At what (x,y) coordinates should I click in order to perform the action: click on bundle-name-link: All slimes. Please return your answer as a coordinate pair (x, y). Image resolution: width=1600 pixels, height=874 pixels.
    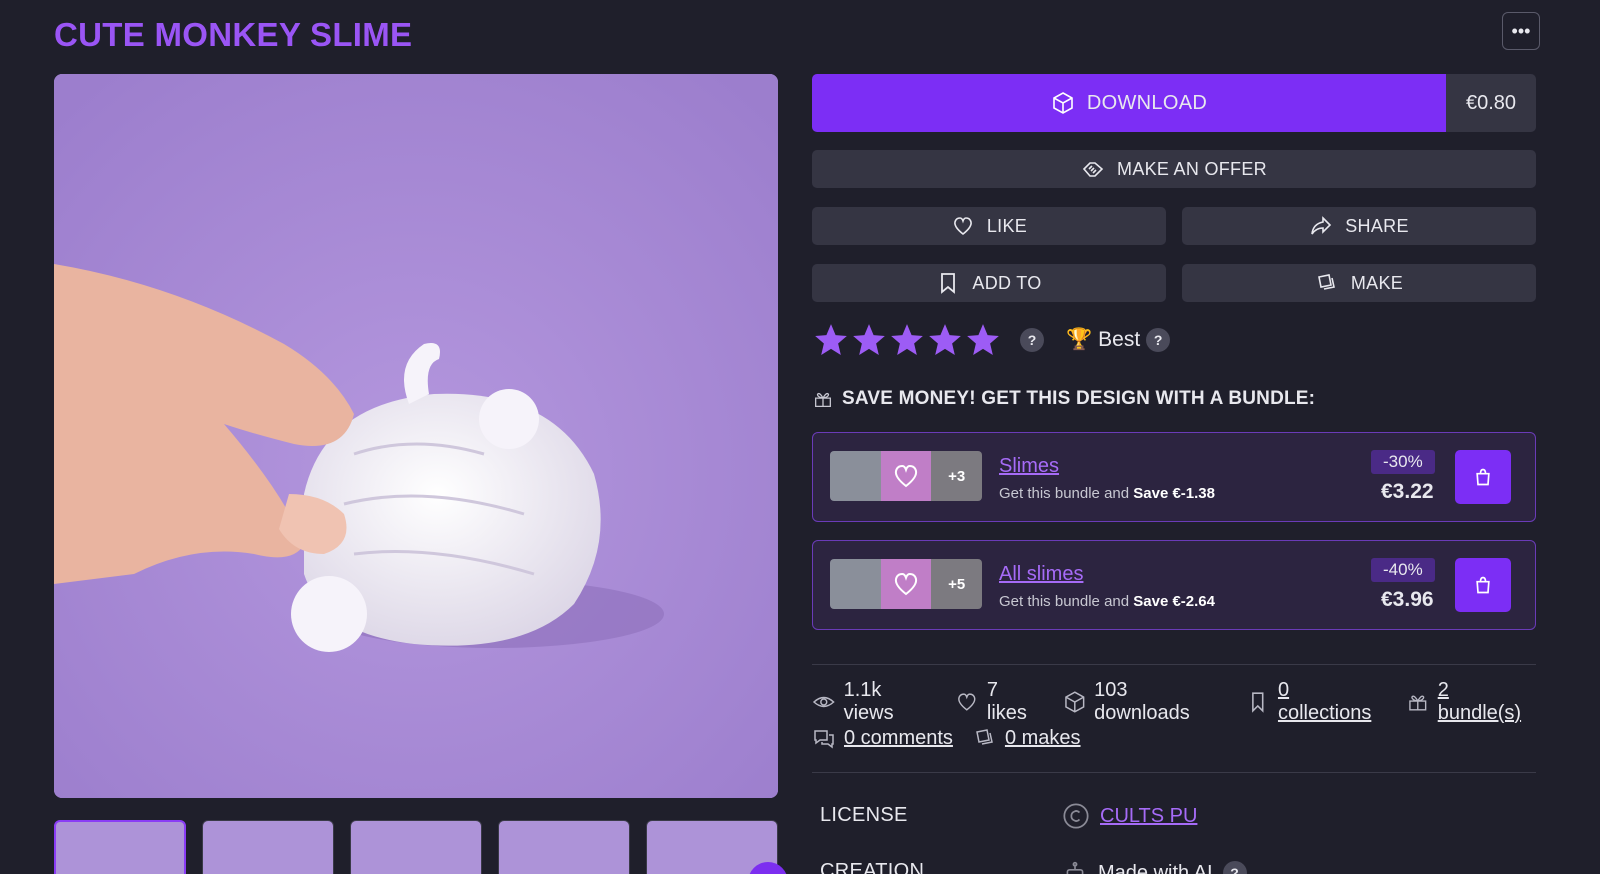
    Looking at the image, I should click on (1041, 574).